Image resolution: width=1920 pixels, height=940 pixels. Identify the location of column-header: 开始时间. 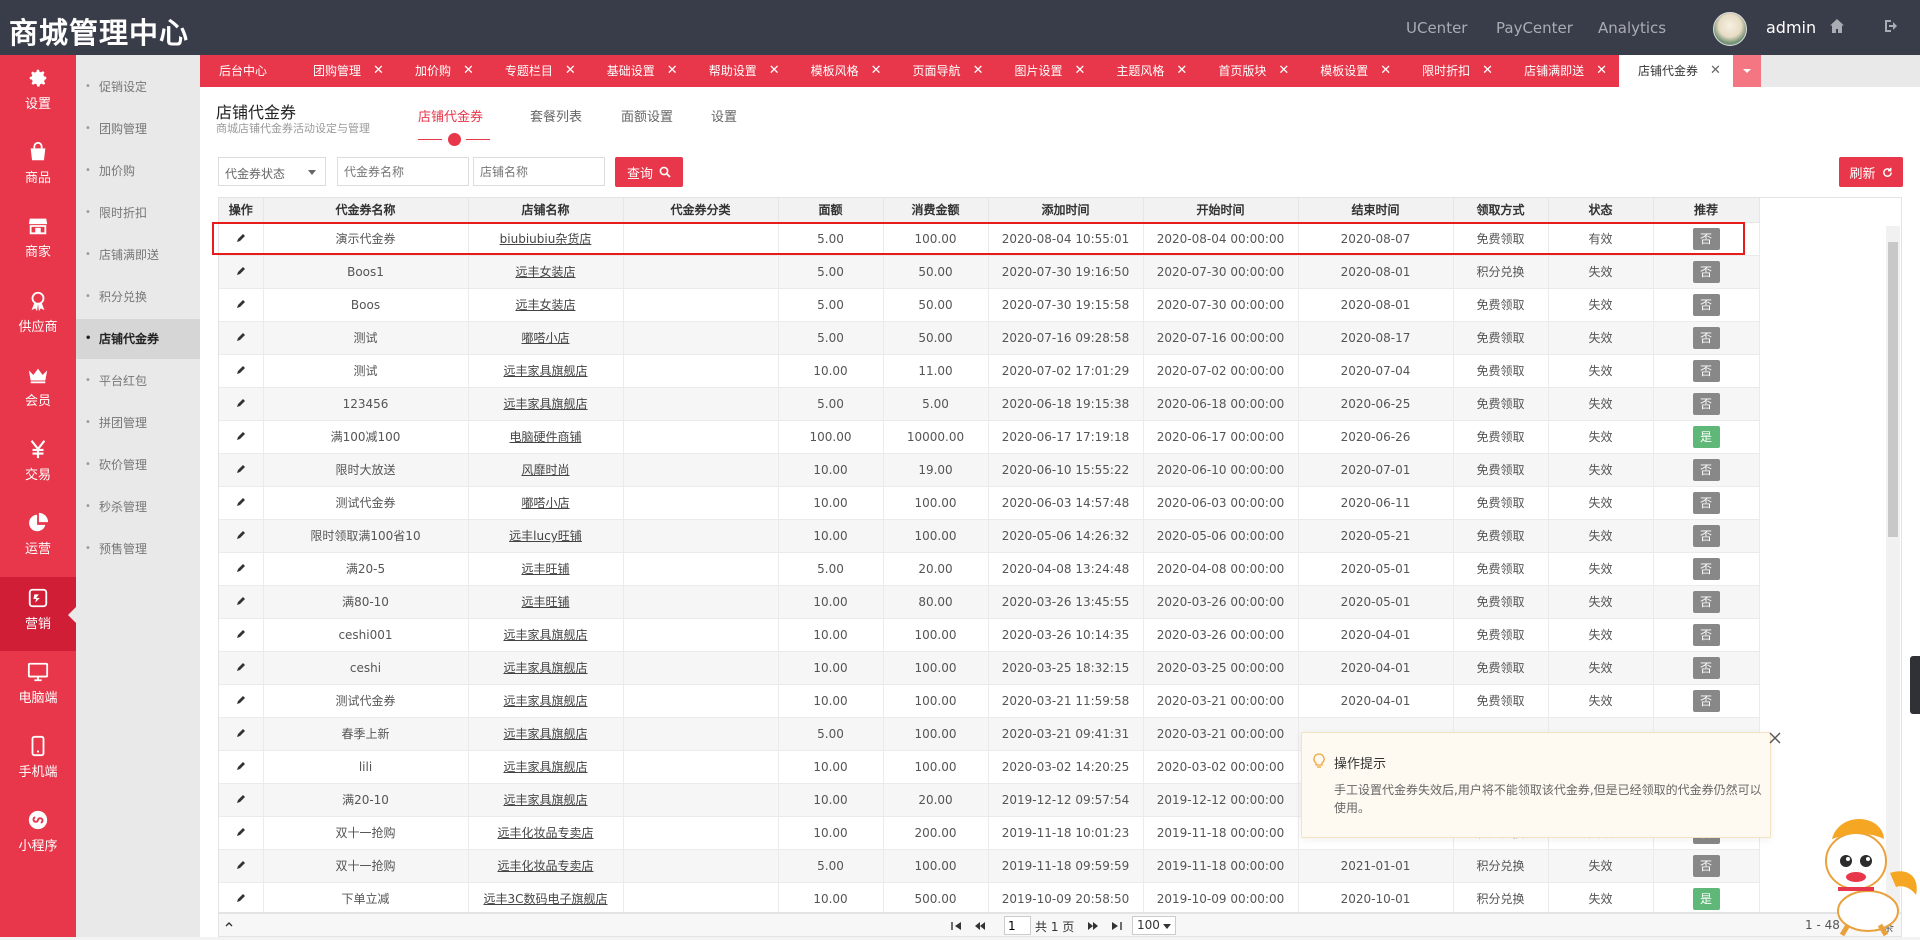
(1221, 210).